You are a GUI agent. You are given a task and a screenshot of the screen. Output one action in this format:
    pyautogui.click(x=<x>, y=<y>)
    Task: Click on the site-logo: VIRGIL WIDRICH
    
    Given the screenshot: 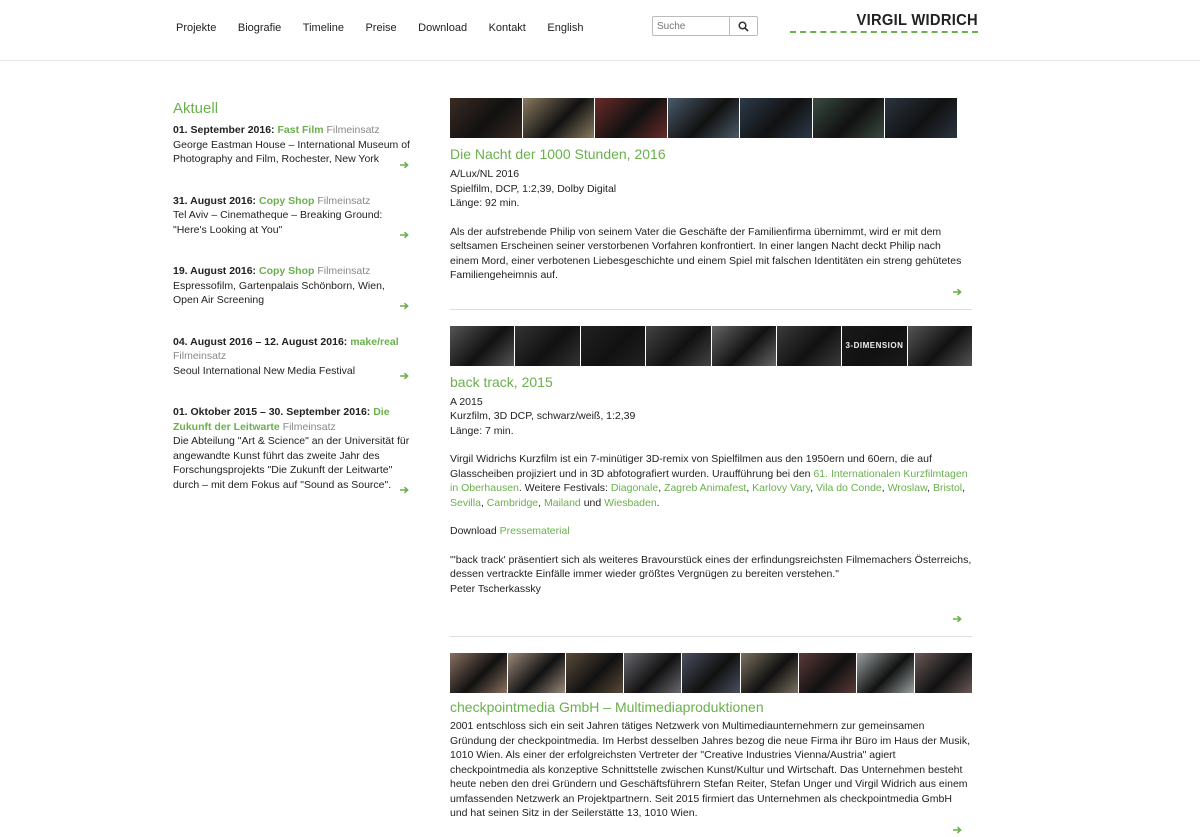 What is the action you would take?
    pyautogui.click(x=884, y=23)
    